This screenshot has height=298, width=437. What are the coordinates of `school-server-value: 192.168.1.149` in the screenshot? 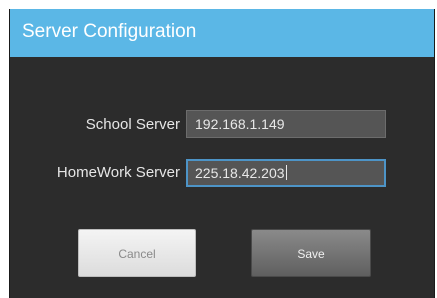 It's located at (240, 124).